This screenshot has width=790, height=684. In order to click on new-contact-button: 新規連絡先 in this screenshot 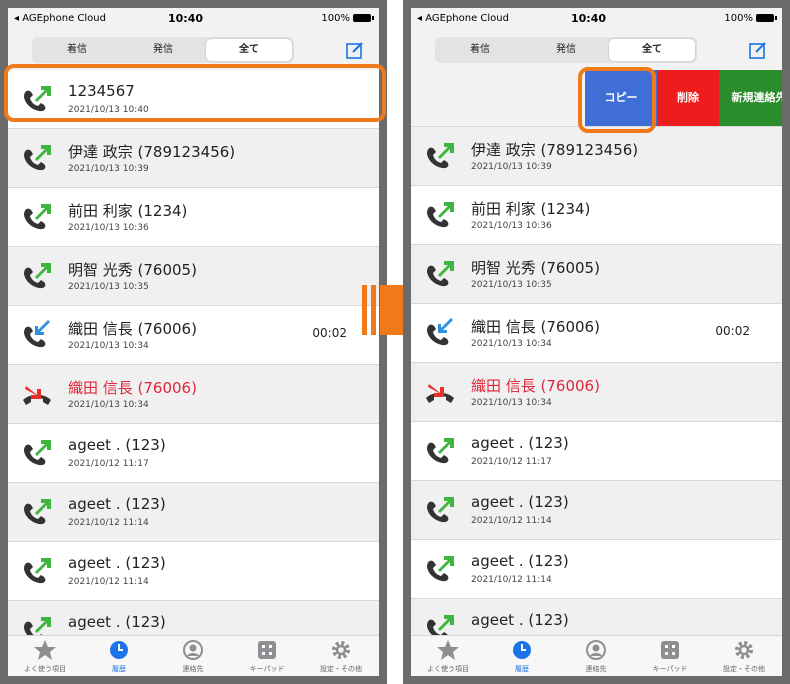, I will do `click(750, 98)`.